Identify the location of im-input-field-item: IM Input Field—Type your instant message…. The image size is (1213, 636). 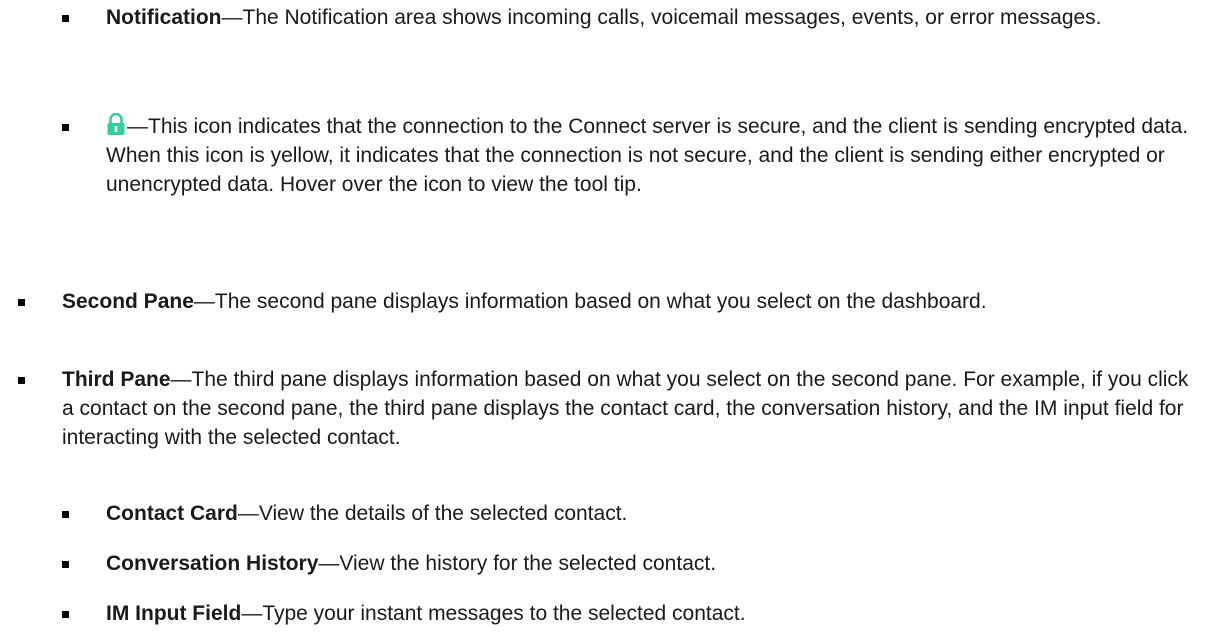
(627, 613).